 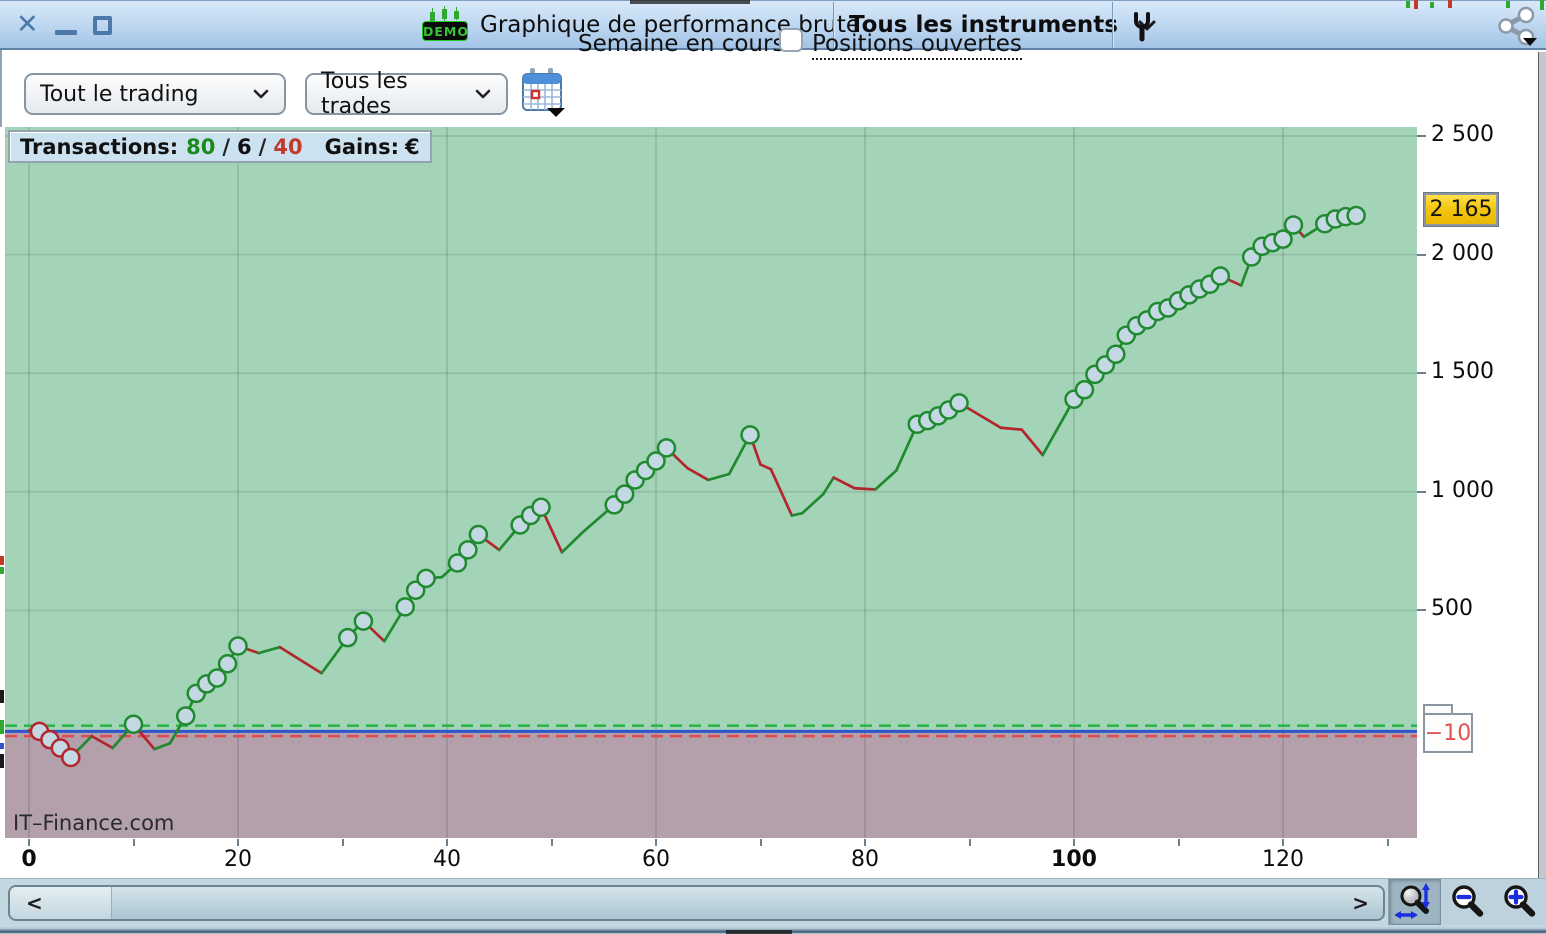 What do you see at coordinates (364, 94) in the screenshot?
I see `trades-filter-value: Tous les trades` at bounding box center [364, 94].